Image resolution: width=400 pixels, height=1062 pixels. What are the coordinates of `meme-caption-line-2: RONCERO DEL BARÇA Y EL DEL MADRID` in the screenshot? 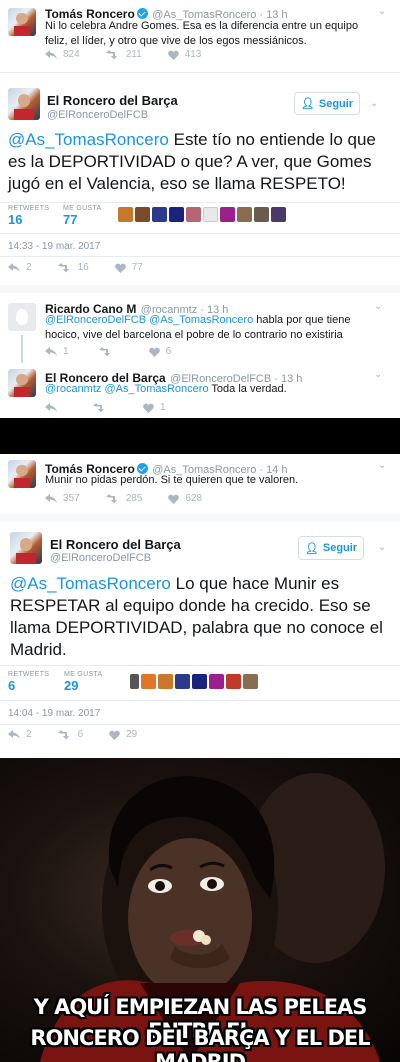 It's located at (200, 1044).